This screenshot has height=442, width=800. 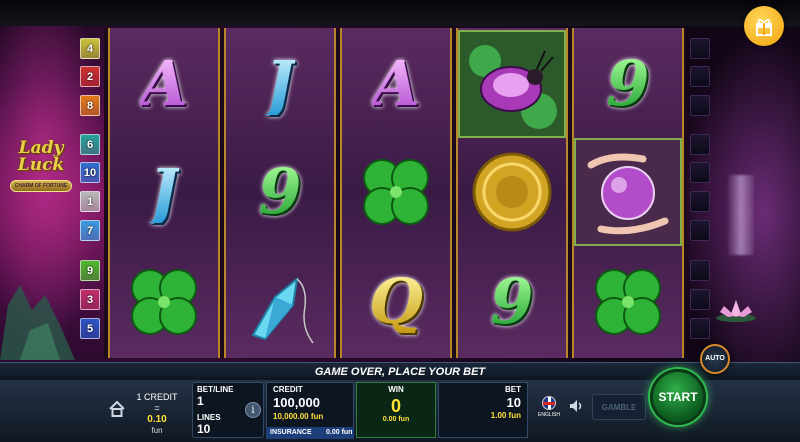 I want to click on language-selector: ENGLISH, so click(x=549, y=407).